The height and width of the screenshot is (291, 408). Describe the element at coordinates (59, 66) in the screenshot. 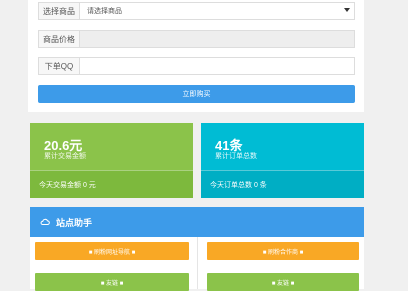

I see `qq-label: 下单QQ` at that location.